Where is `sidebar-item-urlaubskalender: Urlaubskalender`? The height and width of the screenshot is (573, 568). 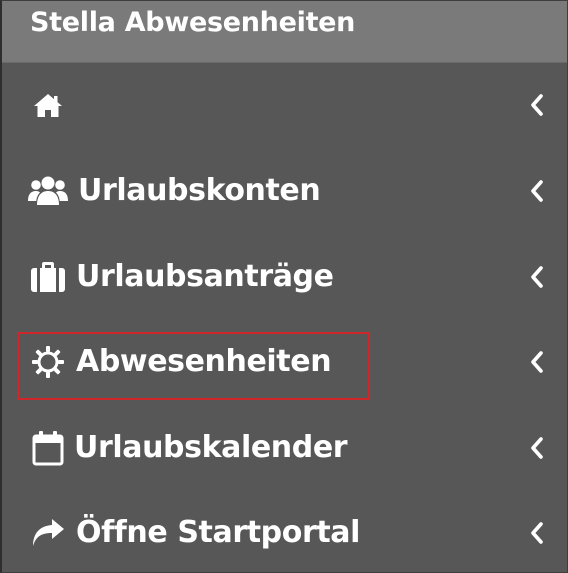 sidebar-item-urlaubskalender: Urlaubskalender is located at coordinates (284, 448).